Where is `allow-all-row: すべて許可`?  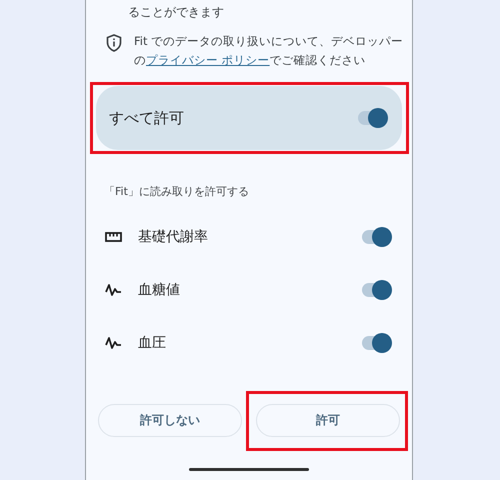
allow-all-row: すべて許可 is located at coordinates (249, 118).